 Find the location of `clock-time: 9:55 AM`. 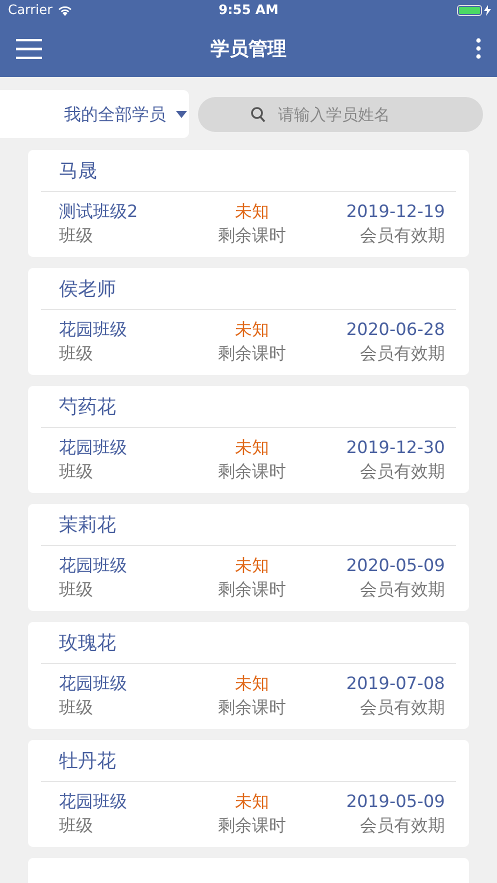

clock-time: 9:55 AM is located at coordinates (248, 10).